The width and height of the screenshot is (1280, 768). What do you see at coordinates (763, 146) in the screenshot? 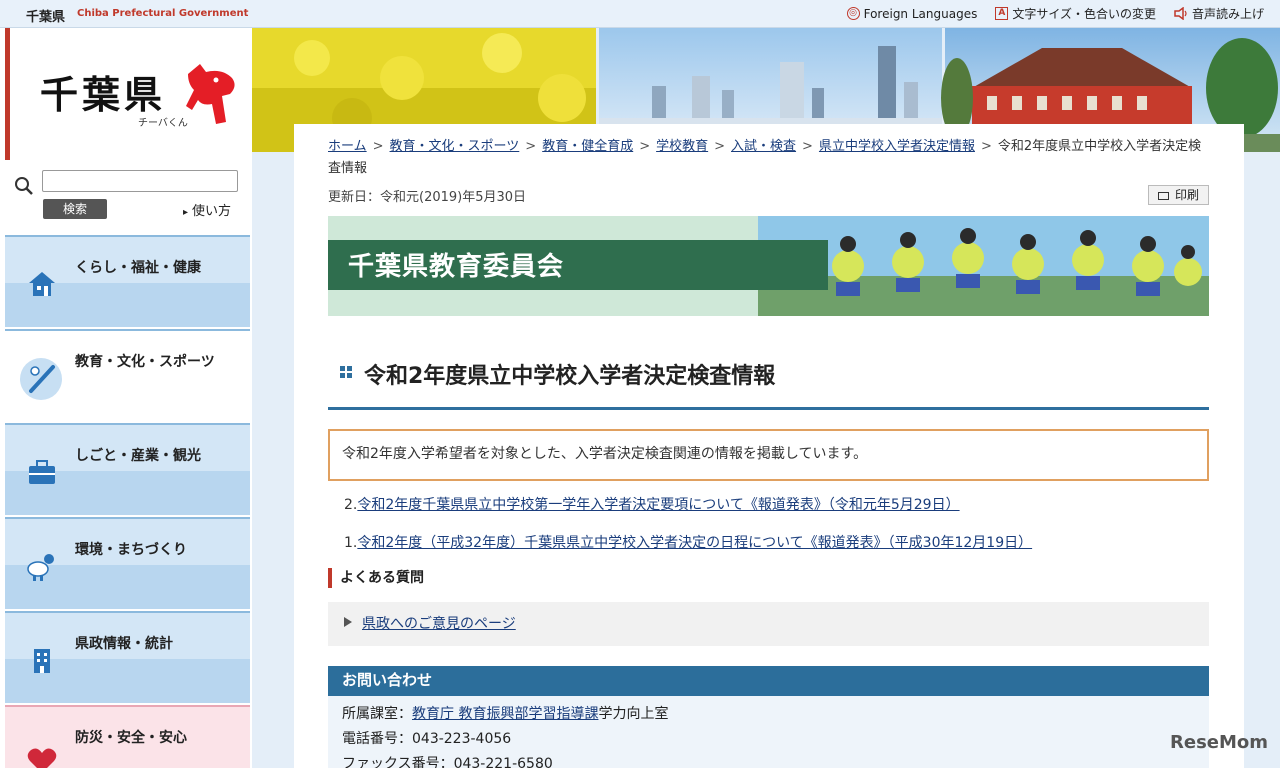
I see `breadcrumb-link-exams: 入試・検査` at bounding box center [763, 146].